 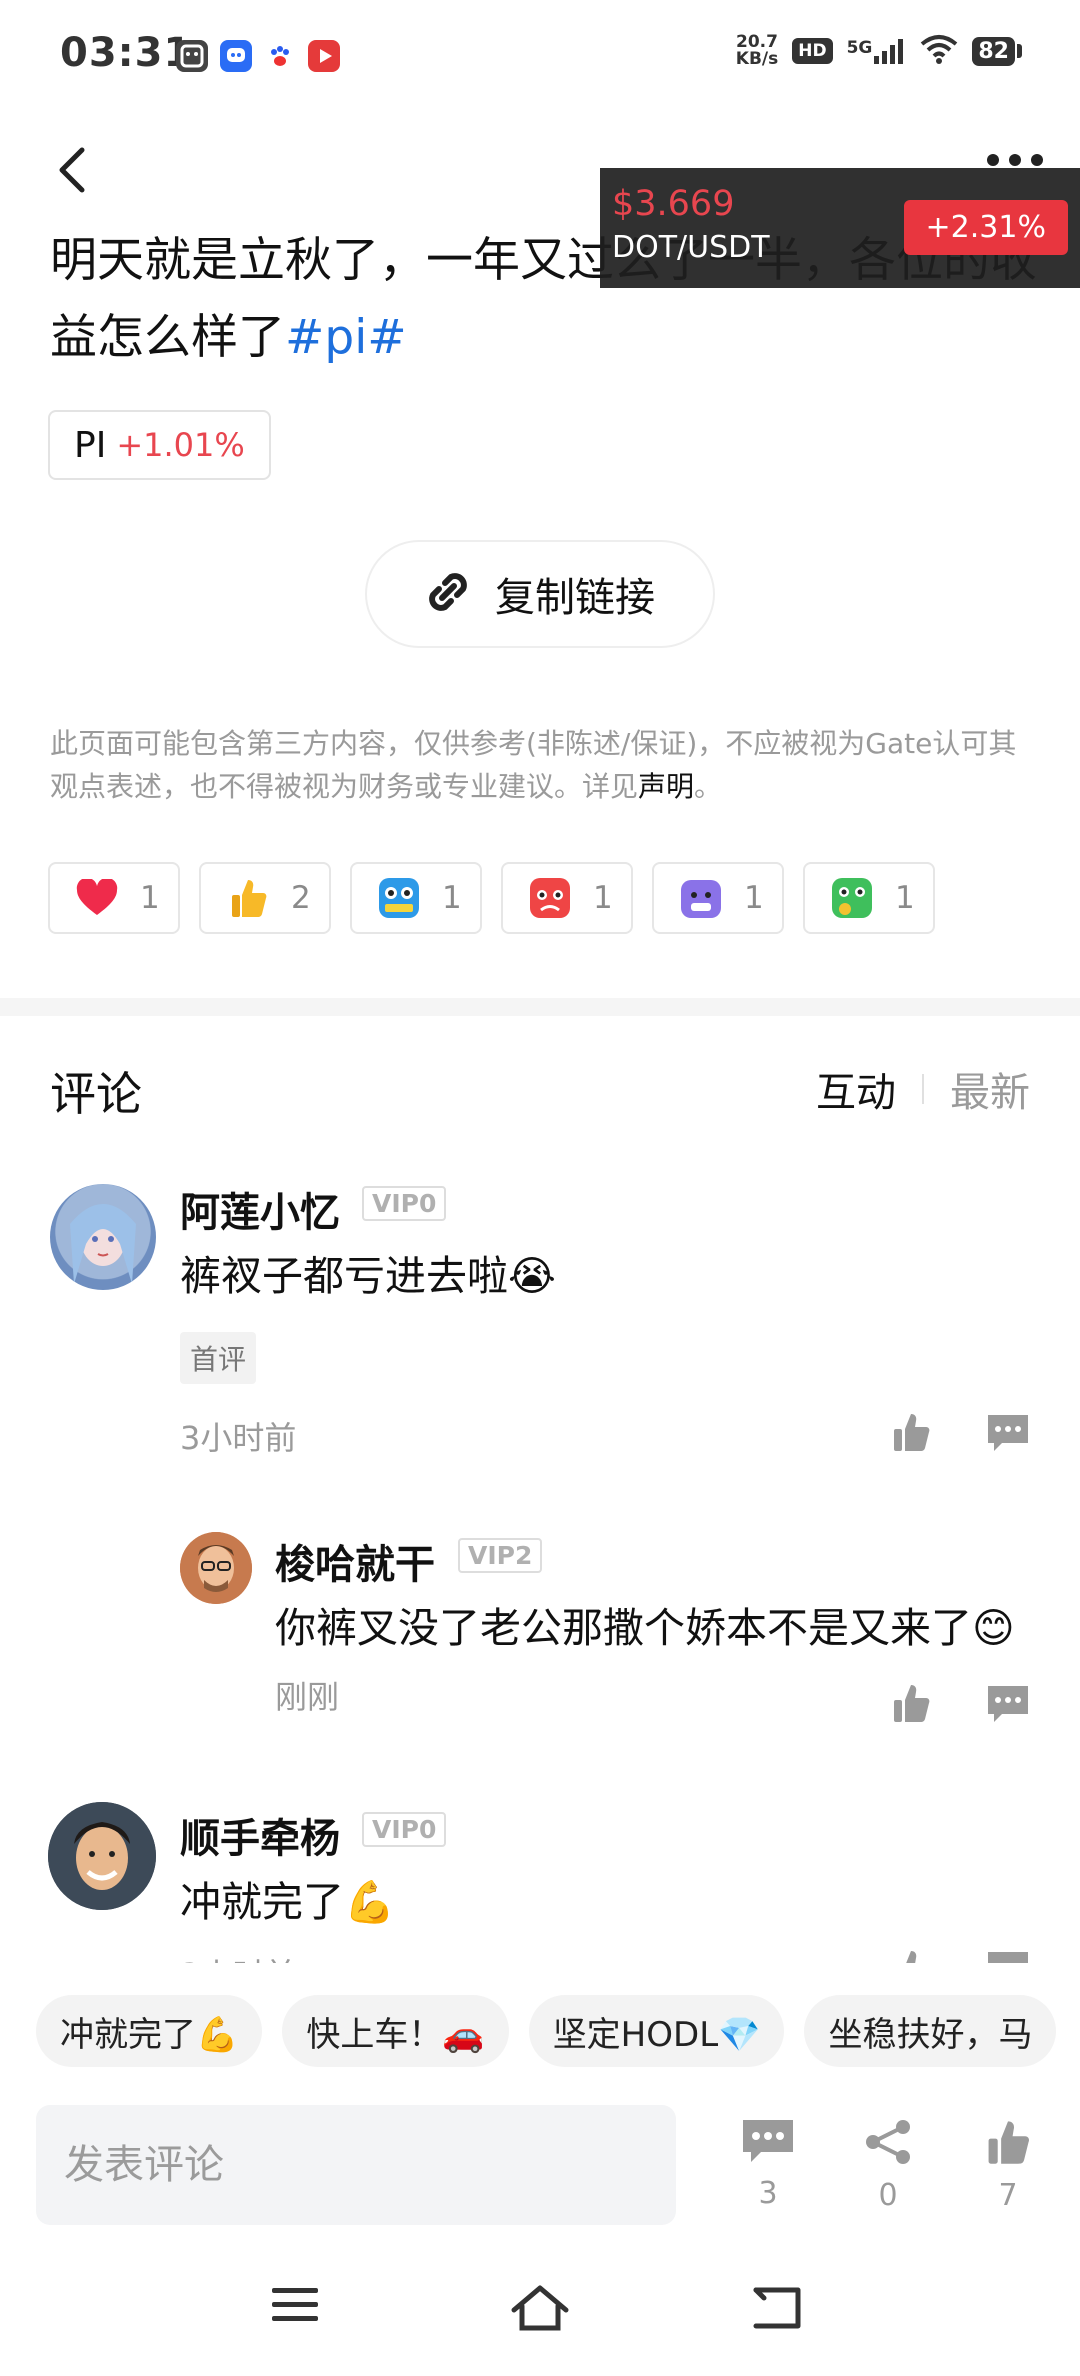 I want to click on angry-emoji-icon, so click(x=550, y=898).